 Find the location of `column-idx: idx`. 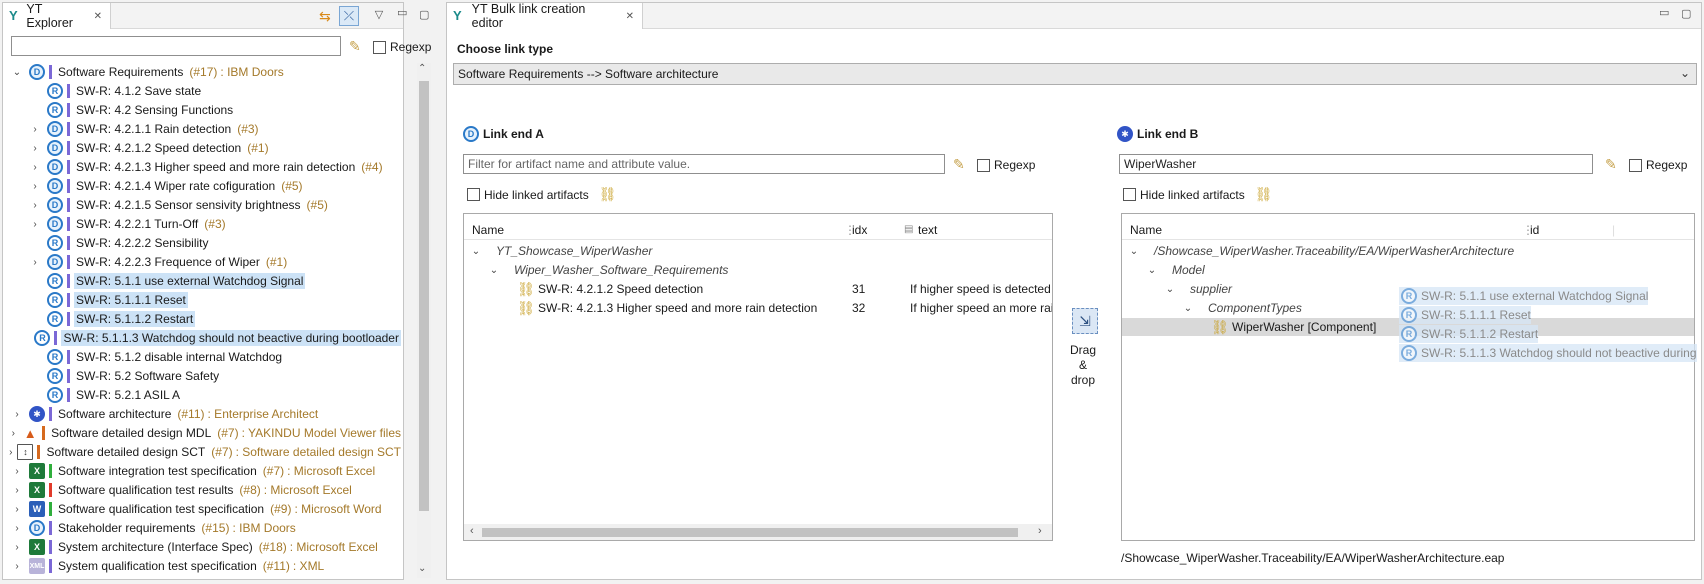

column-idx: idx is located at coordinates (859, 230).